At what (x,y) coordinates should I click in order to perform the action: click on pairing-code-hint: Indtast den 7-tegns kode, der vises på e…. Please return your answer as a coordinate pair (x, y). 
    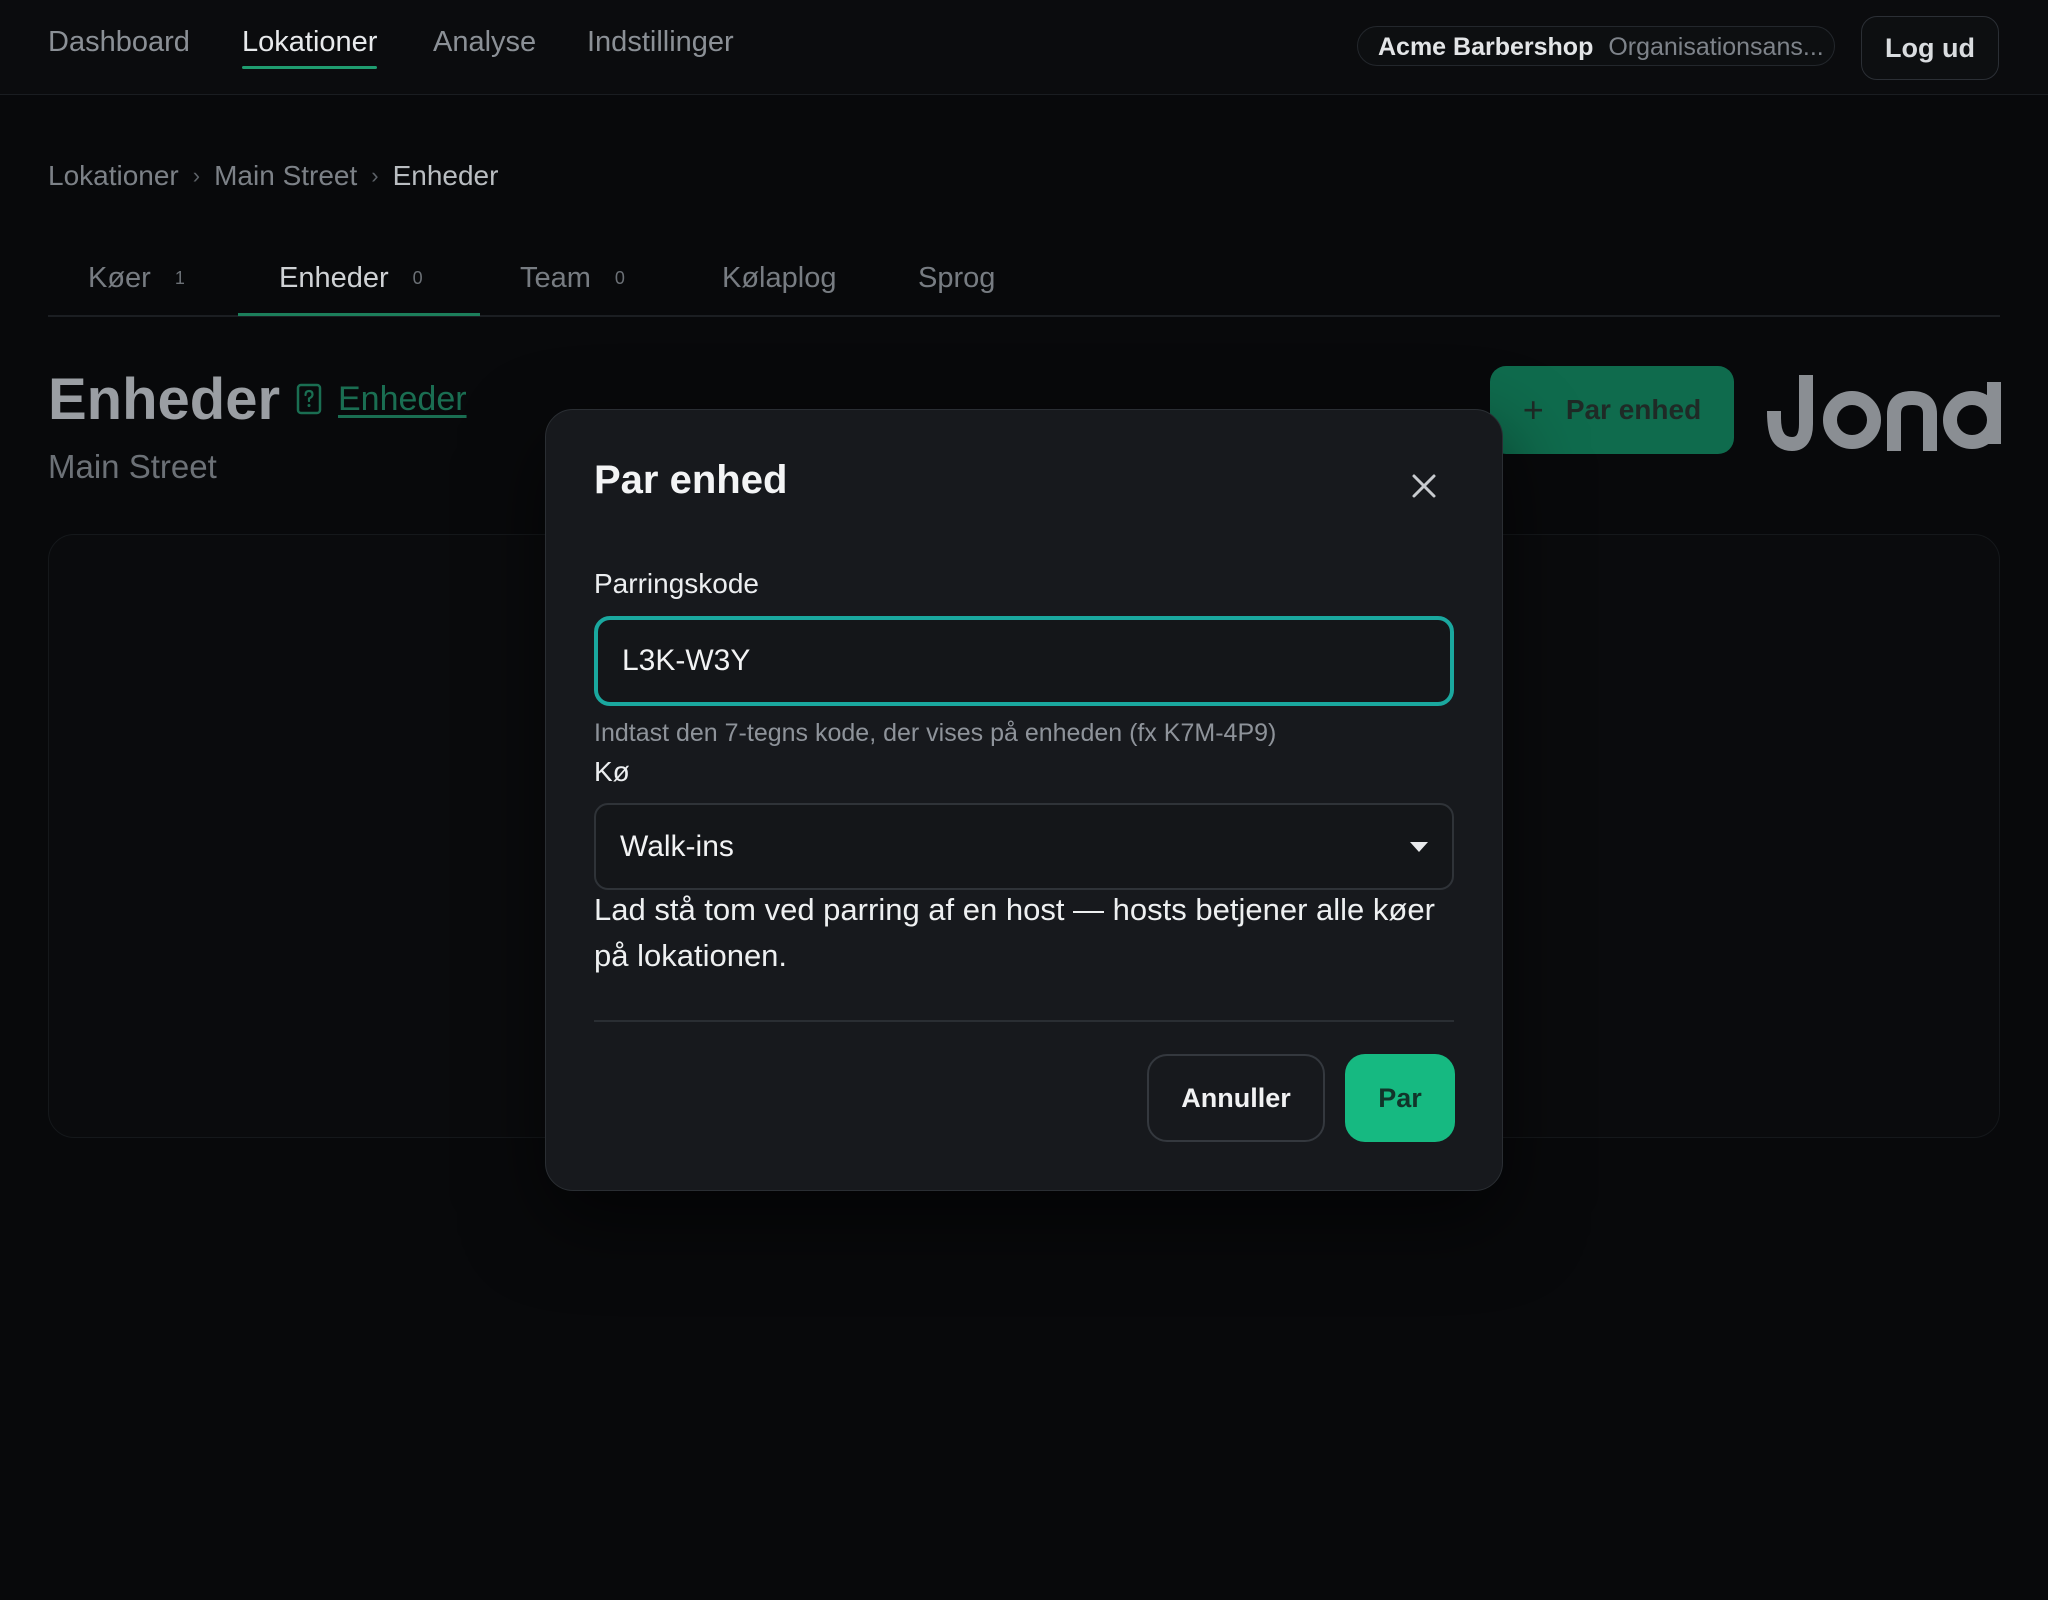
    Looking at the image, I should click on (935, 733).